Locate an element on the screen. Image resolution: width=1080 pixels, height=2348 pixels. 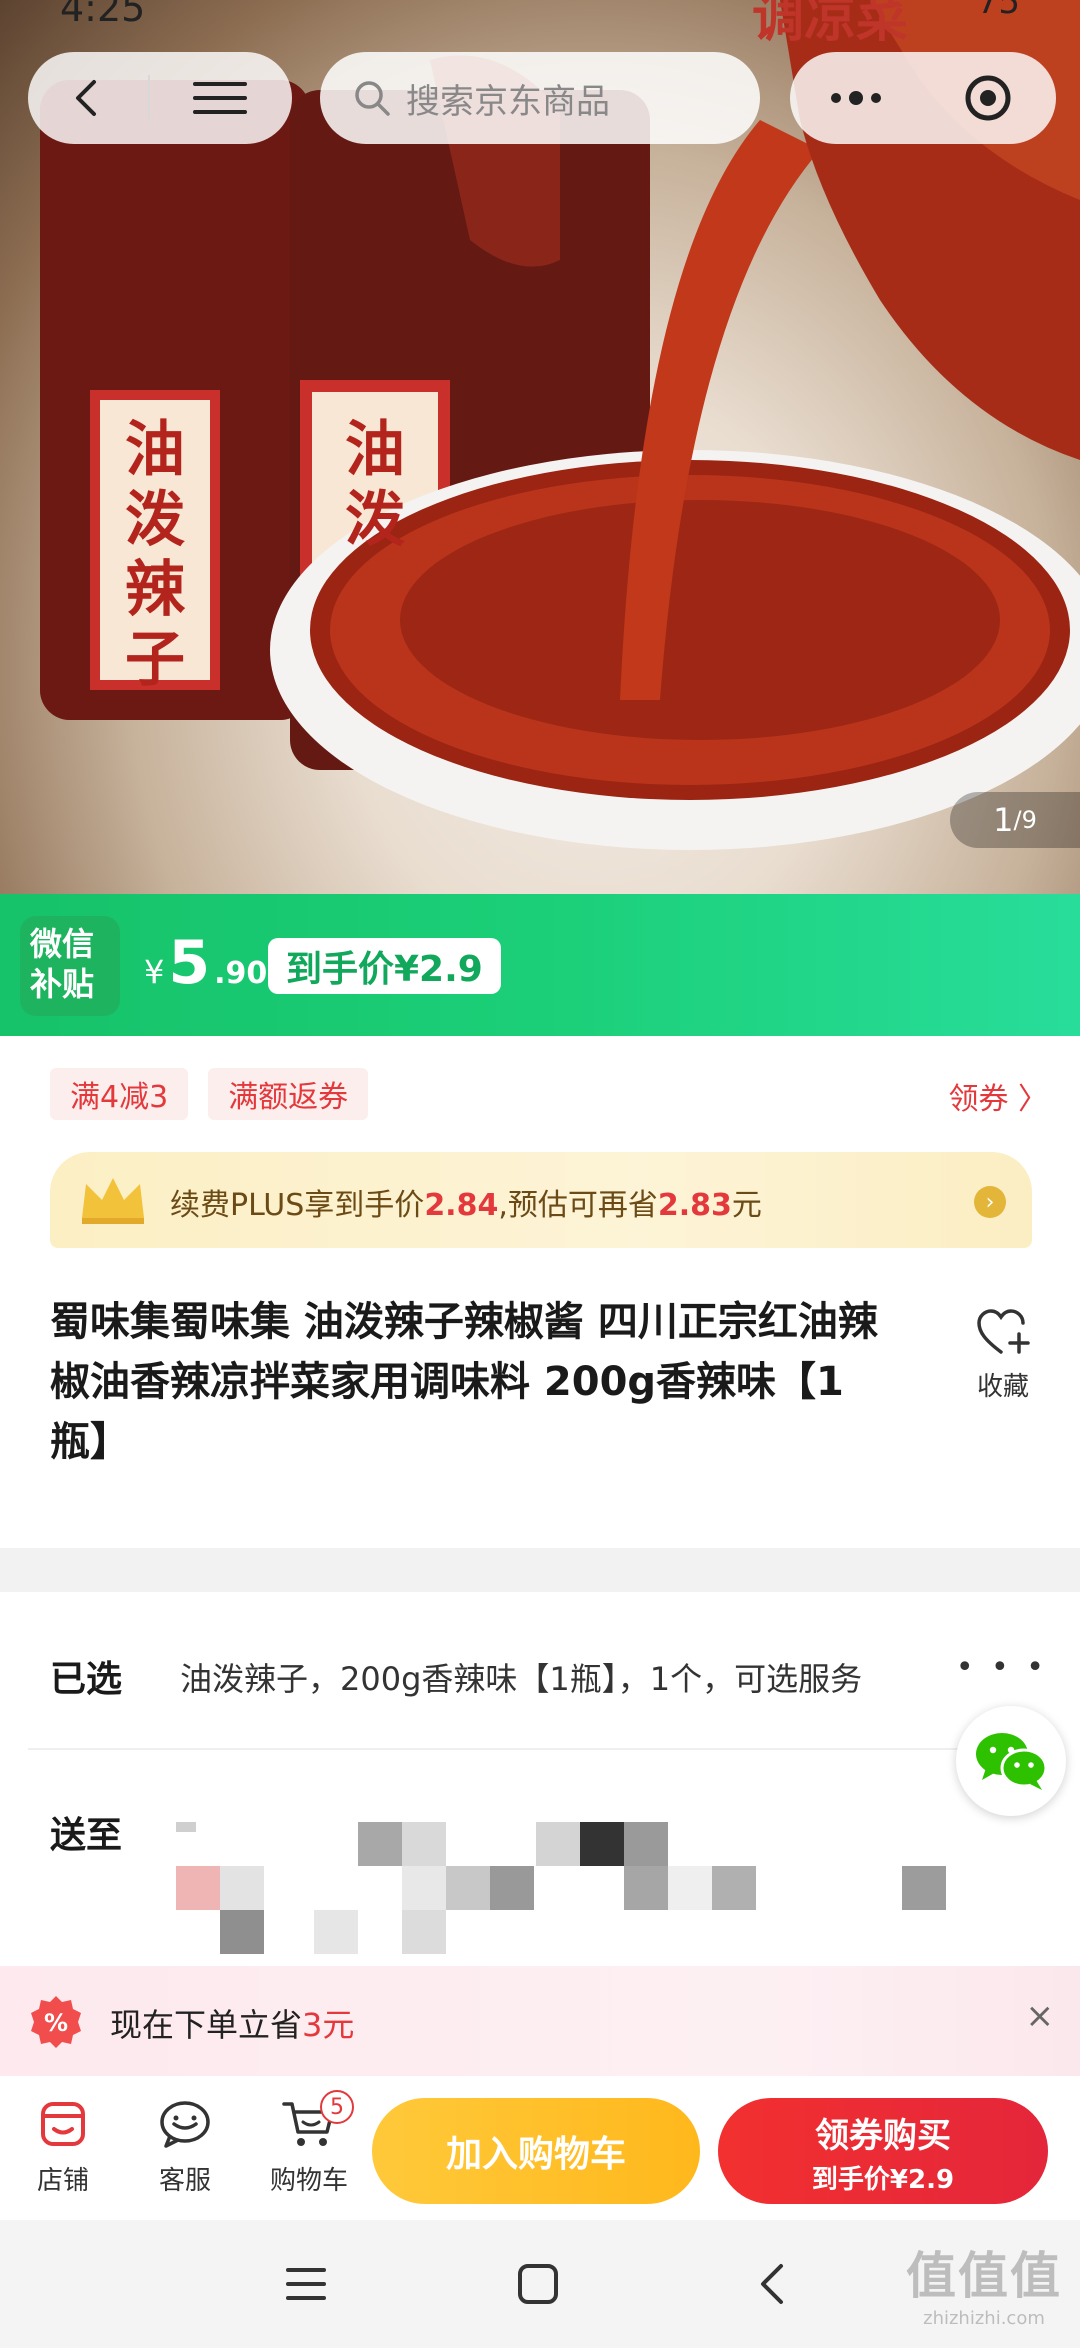
row-divider is located at coordinates (540, 1749).